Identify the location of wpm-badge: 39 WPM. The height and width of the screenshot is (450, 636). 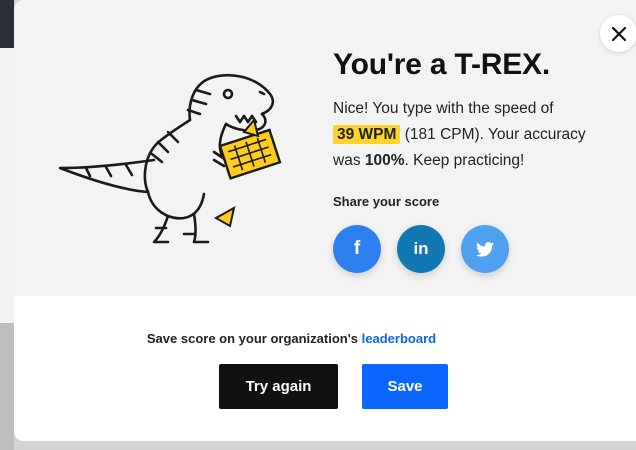
(367, 134).